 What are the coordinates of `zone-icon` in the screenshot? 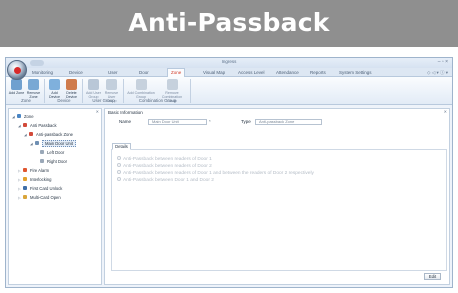 It's located at (19, 116).